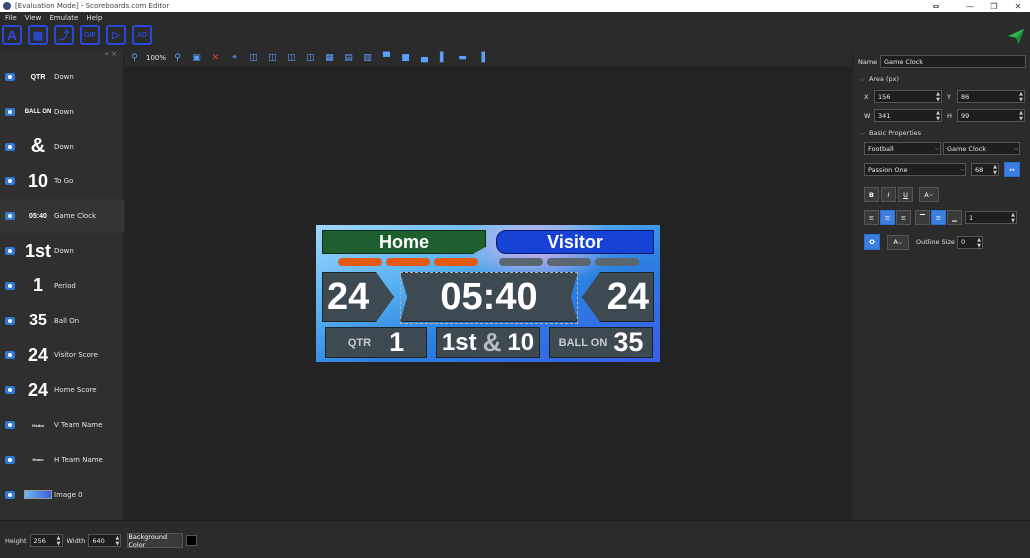 This screenshot has width=1030, height=558. I want to click on layer-item: 1st Down, so click(62, 251).